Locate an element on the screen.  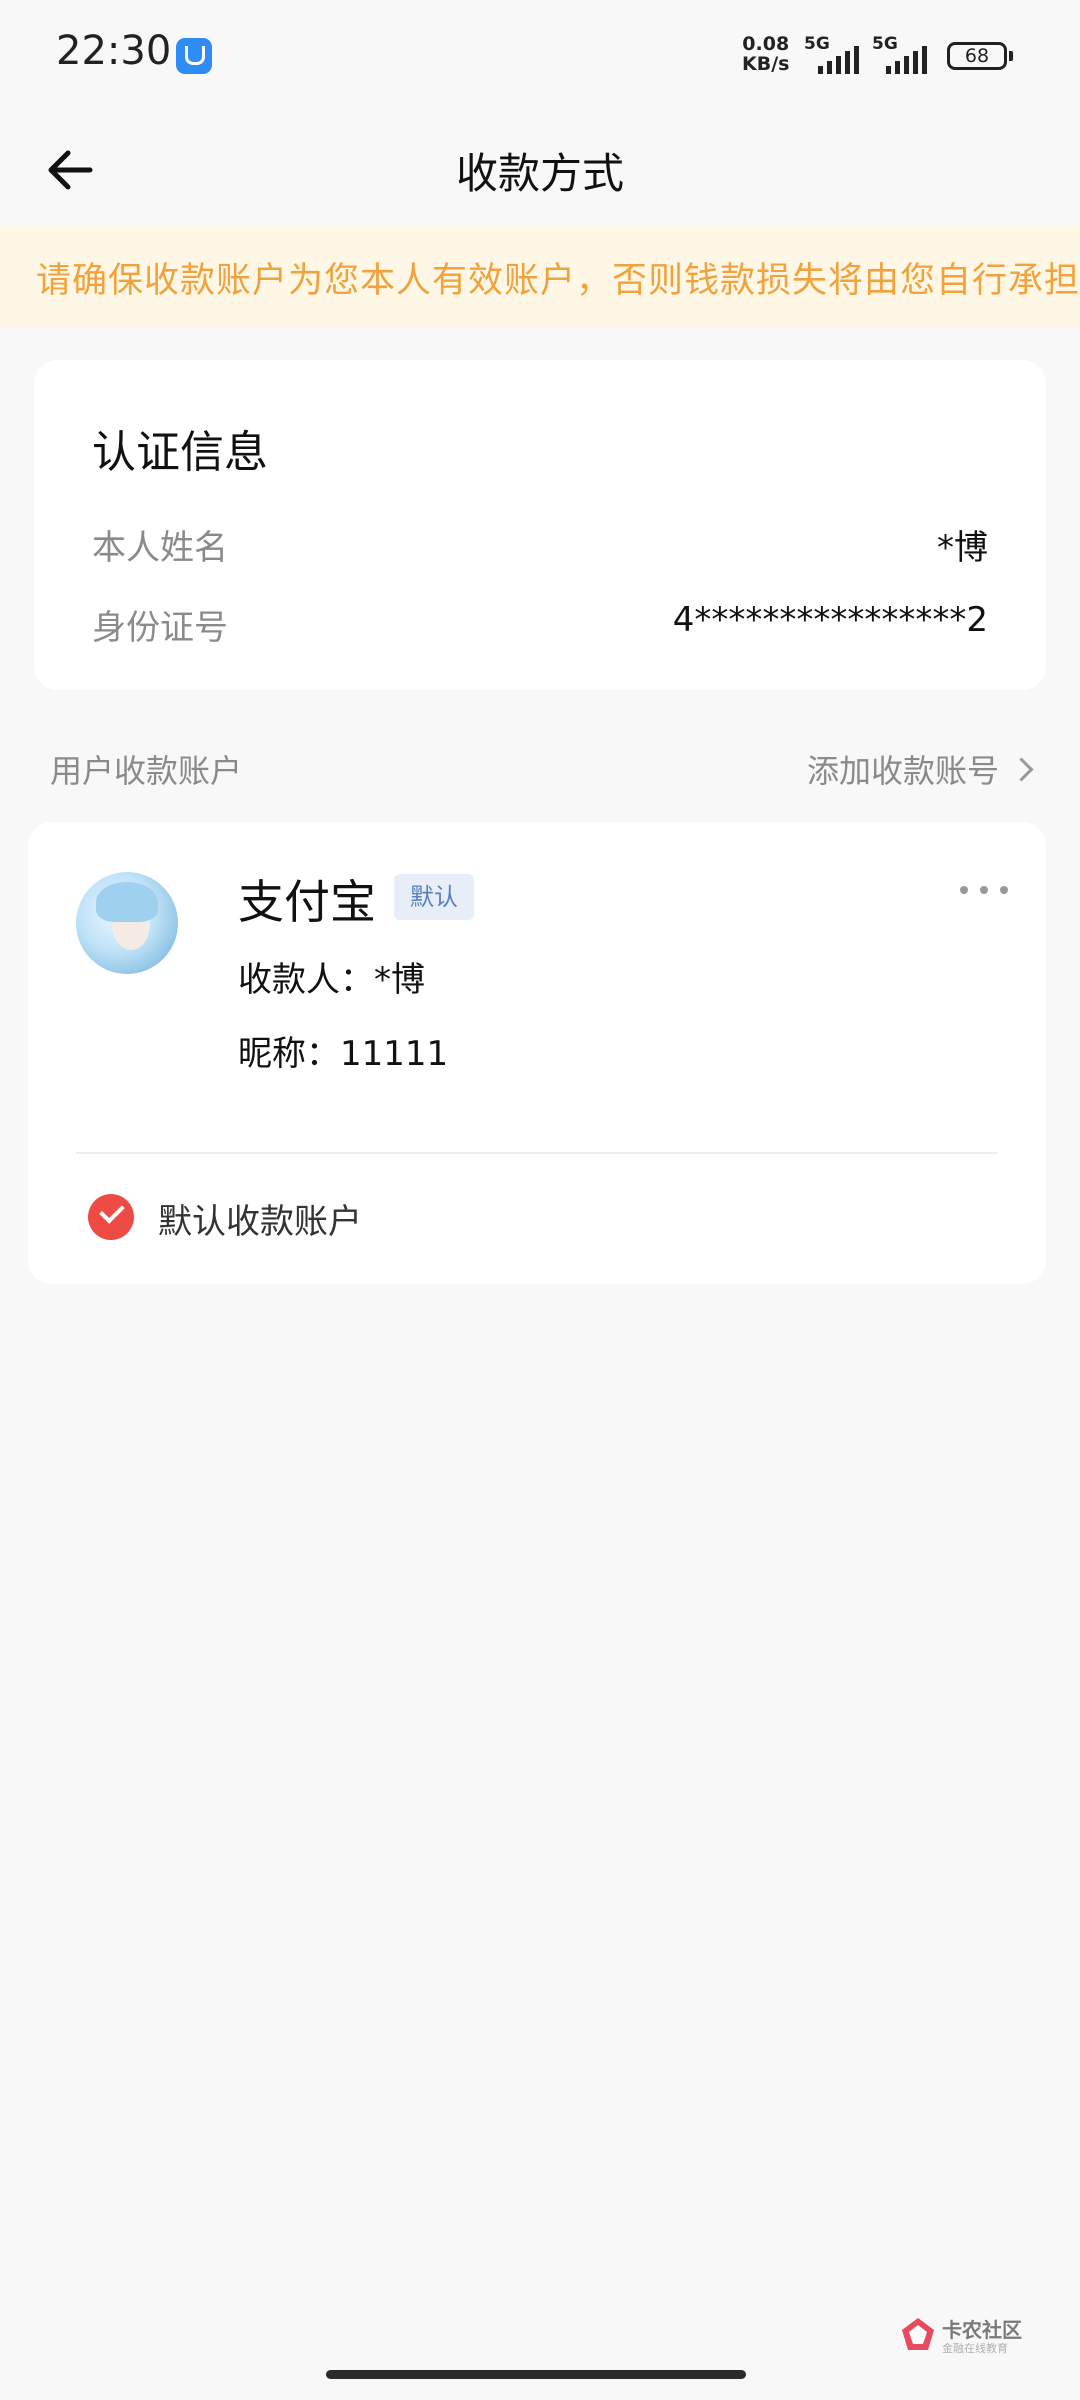
default-account-checkbox is located at coordinates (111, 1217).